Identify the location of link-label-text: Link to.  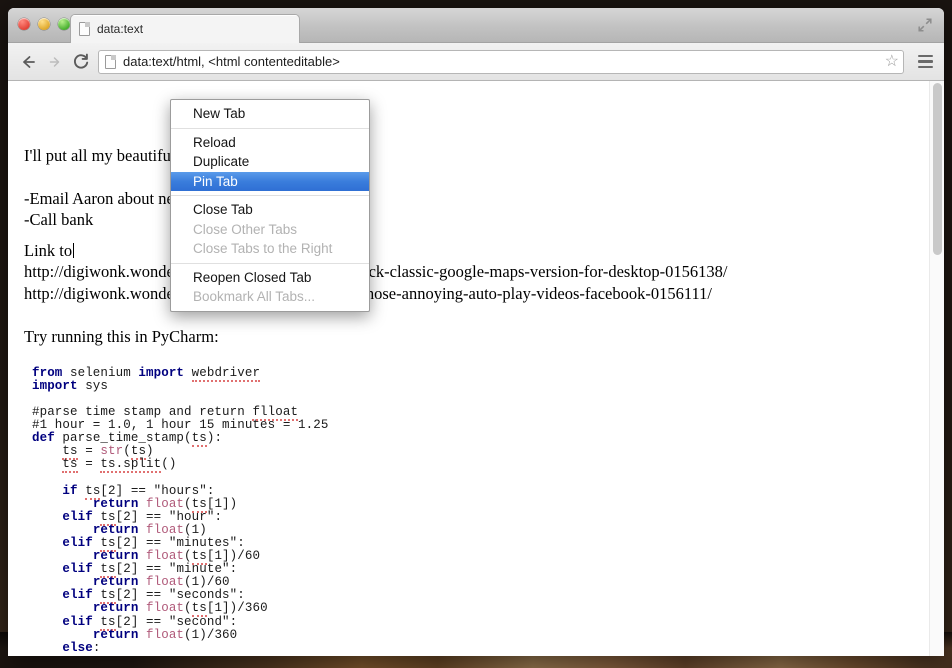
(48, 251).